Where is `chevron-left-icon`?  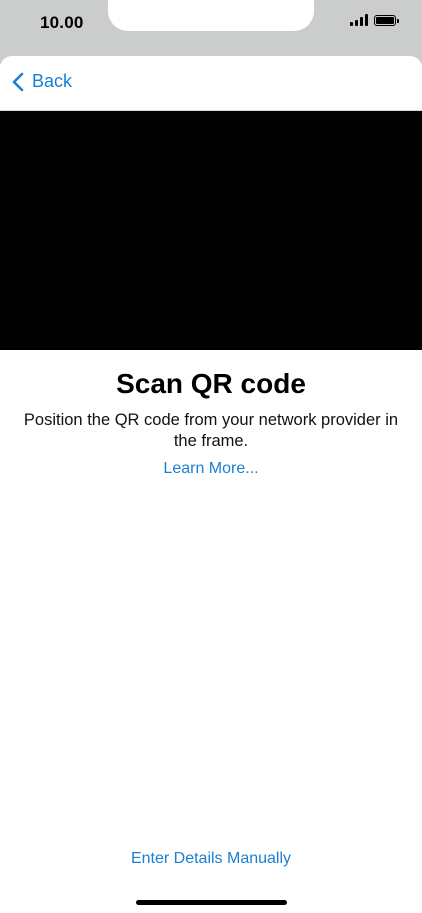
chevron-left-icon is located at coordinates (18, 81).